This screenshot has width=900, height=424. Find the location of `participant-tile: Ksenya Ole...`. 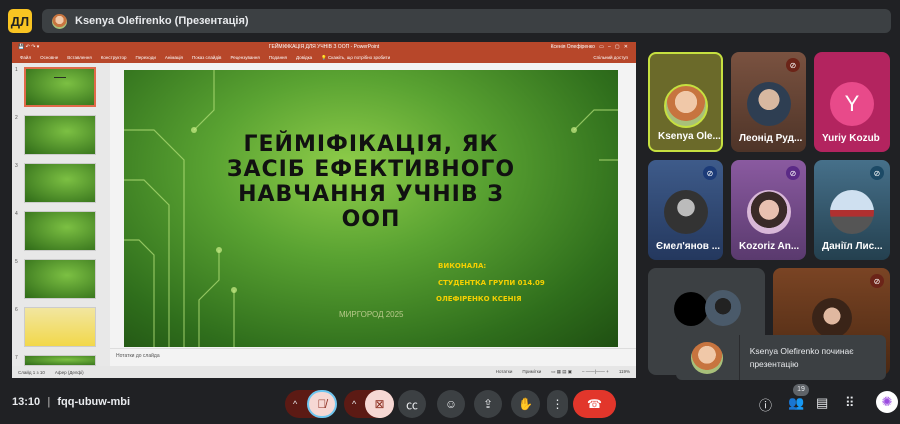

participant-tile: Ksenya Ole... is located at coordinates (685, 102).